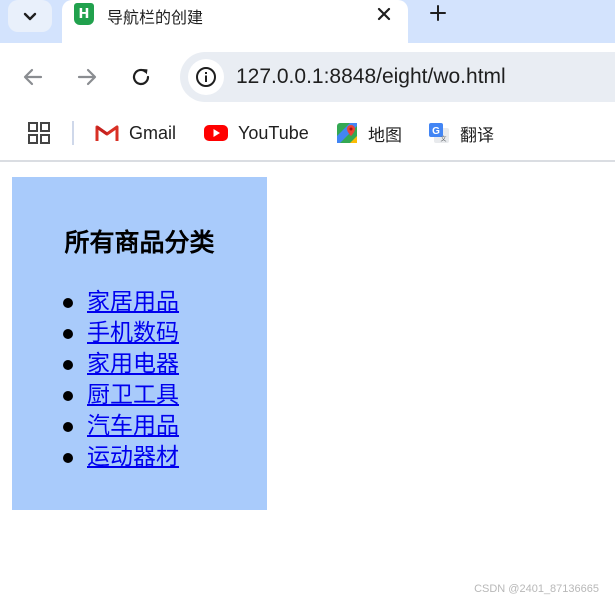  What do you see at coordinates (73, 133) in the screenshot?
I see `bookmarks-separator` at bounding box center [73, 133].